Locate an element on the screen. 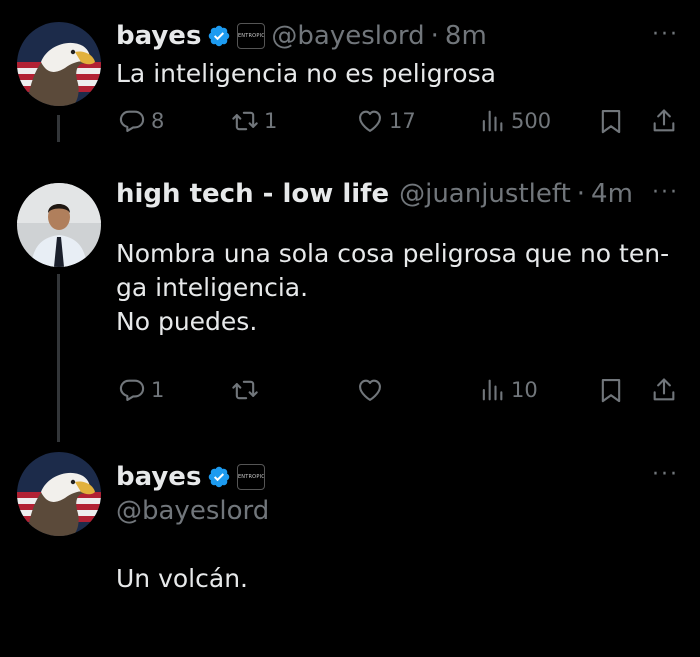 This screenshot has height=657, width=700. tweet-header: bayes ENTROPIC @bayeslord · 8m is located at coordinates (301, 36).